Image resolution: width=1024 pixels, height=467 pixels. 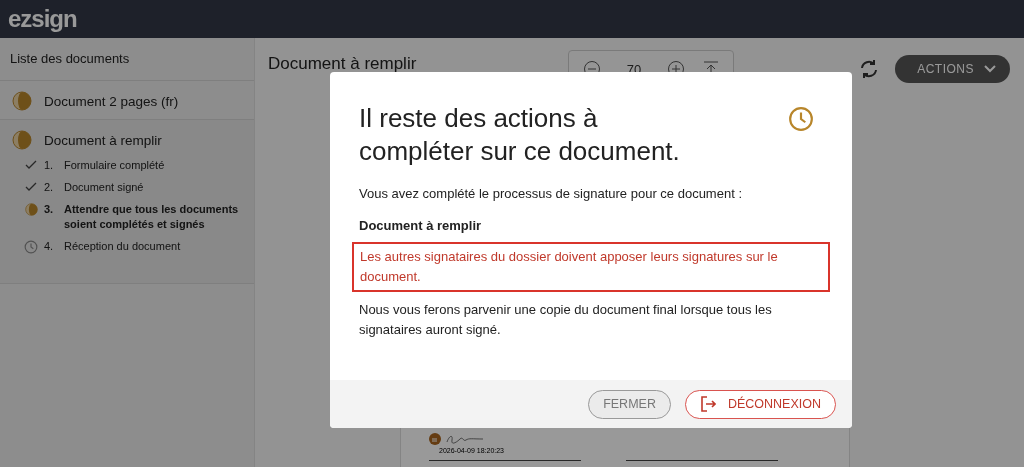 I want to click on logout-icon, so click(x=707, y=404).